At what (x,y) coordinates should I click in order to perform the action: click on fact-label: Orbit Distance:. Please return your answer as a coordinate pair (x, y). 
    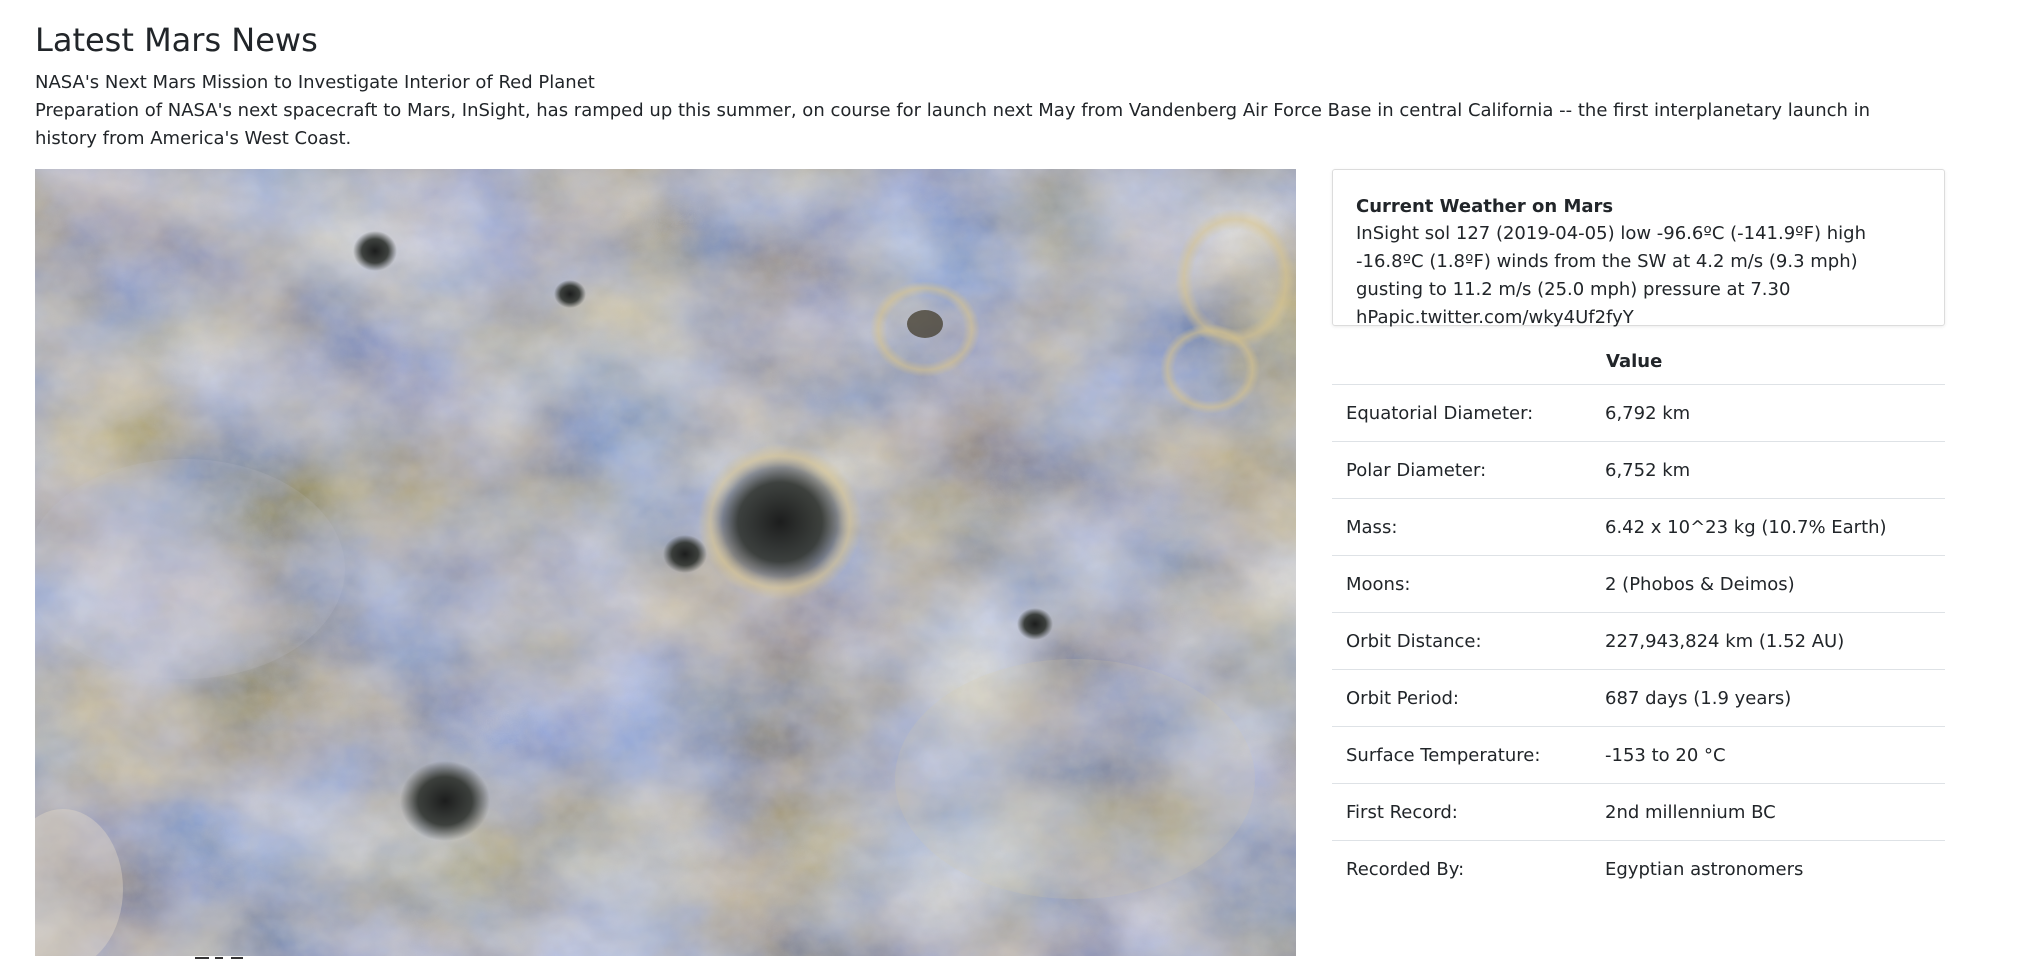
    Looking at the image, I should click on (1462, 641).